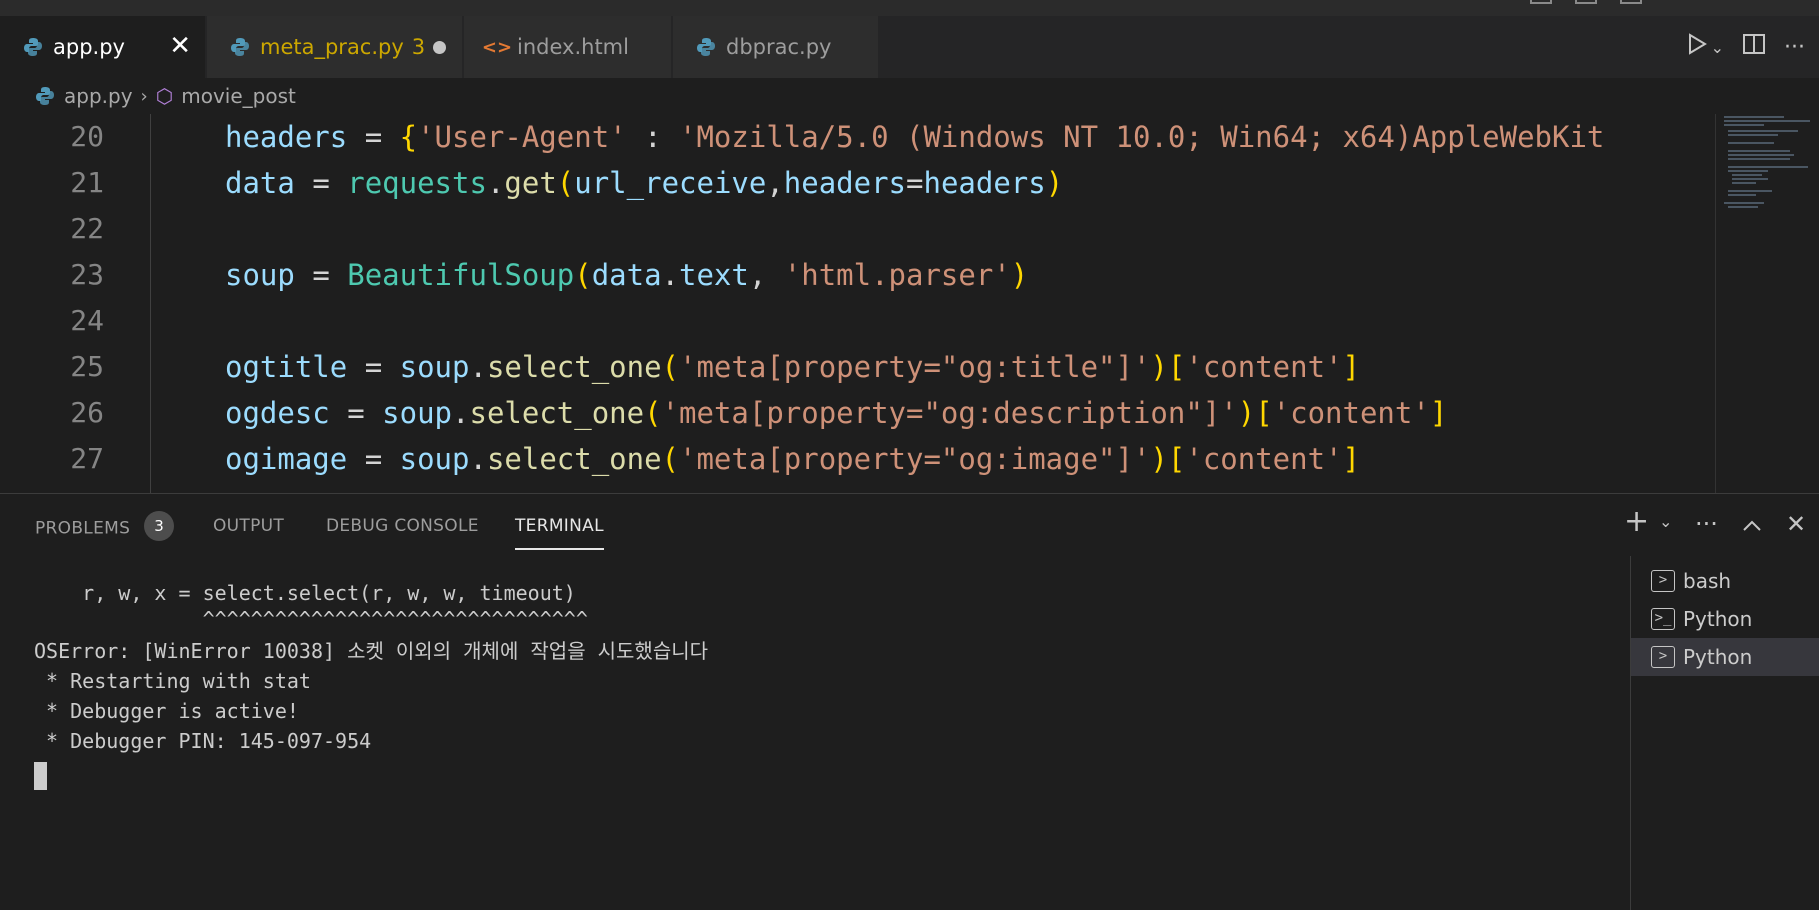 The width and height of the screenshot is (1819, 910). What do you see at coordinates (1697, 47) in the screenshot?
I see `run-icon` at bounding box center [1697, 47].